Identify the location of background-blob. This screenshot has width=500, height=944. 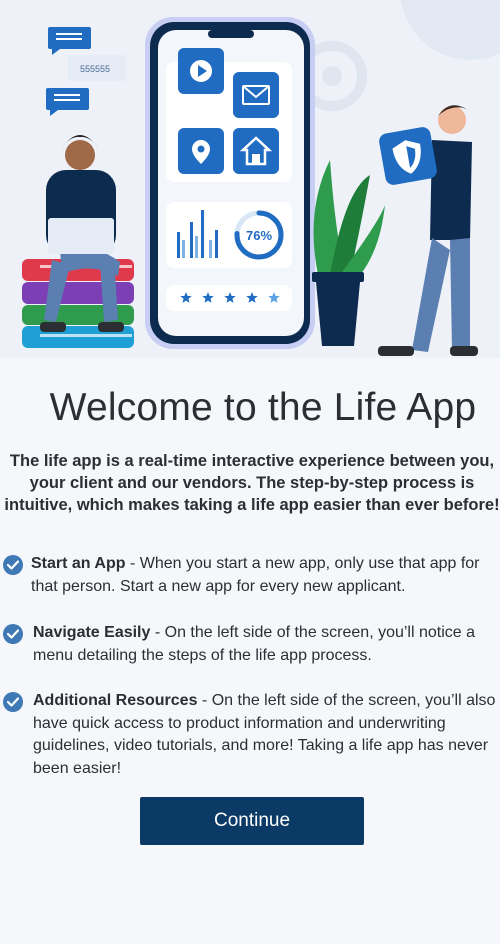
(450, 30).